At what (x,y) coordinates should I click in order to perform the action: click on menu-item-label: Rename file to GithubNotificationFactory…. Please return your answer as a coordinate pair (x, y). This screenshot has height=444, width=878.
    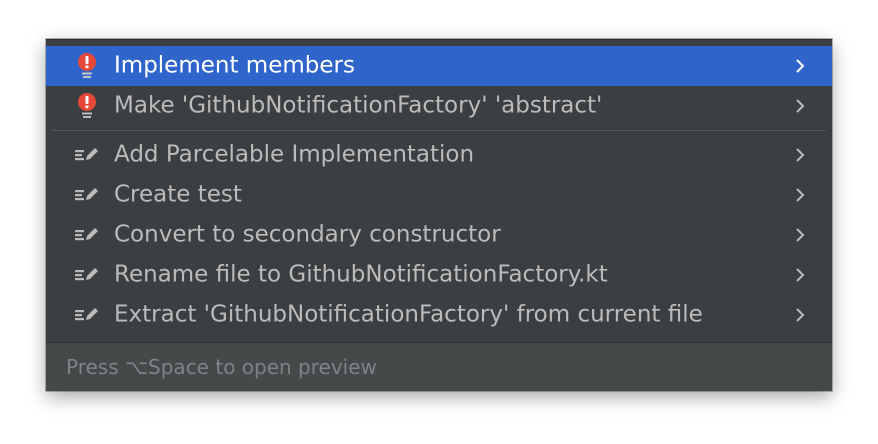
    Looking at the image, I should click on (361, 274).